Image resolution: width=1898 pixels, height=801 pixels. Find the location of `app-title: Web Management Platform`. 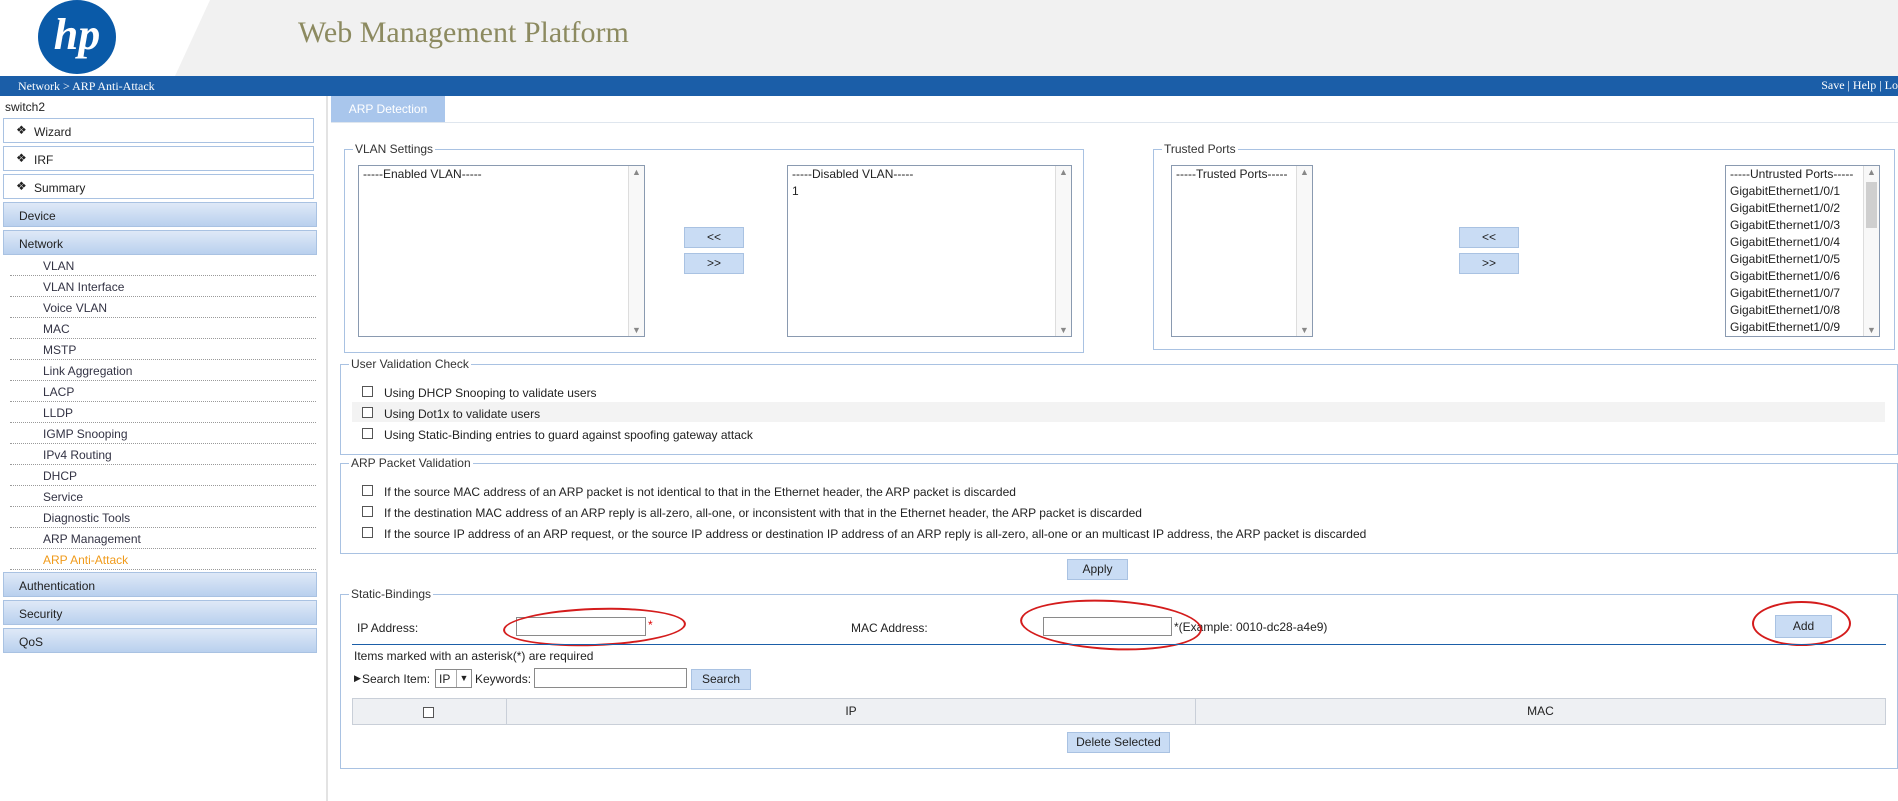

app-title: Web Management Platform is located at coordinates (463, 32).